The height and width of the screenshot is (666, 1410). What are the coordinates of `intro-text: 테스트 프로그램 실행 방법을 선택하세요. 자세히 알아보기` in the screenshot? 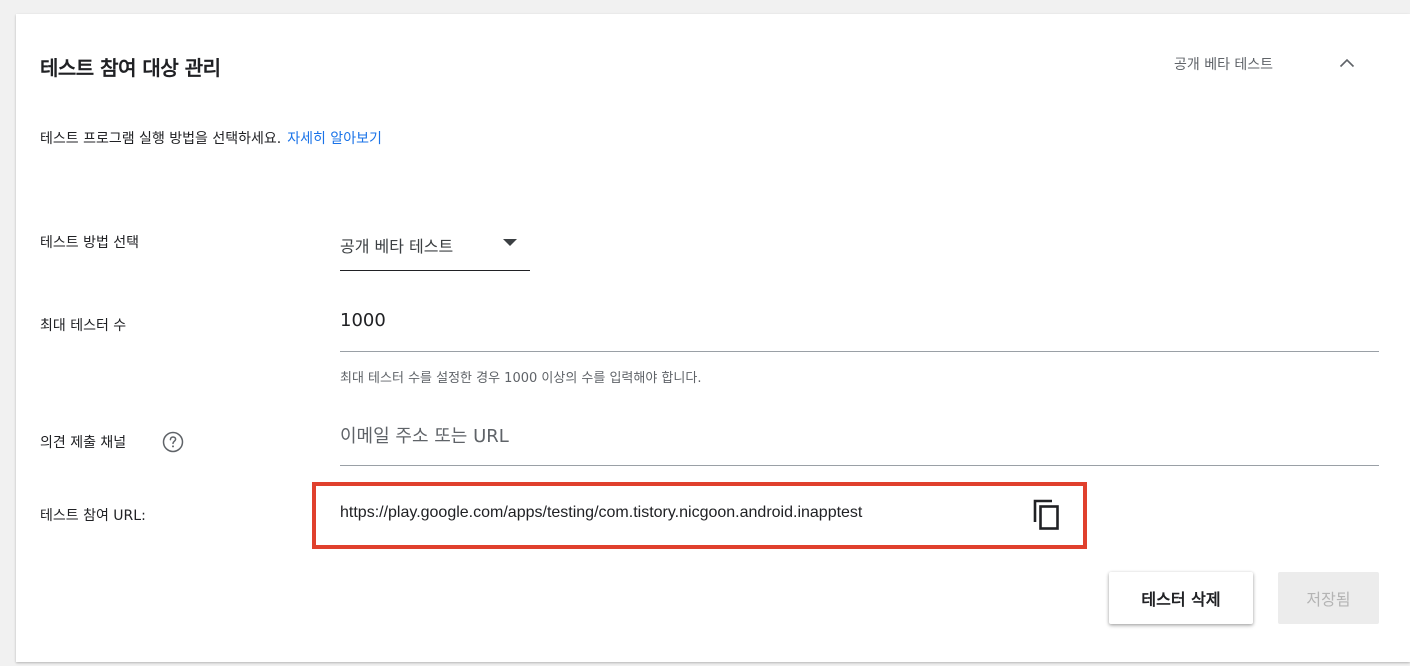 It's located at (211, 138).